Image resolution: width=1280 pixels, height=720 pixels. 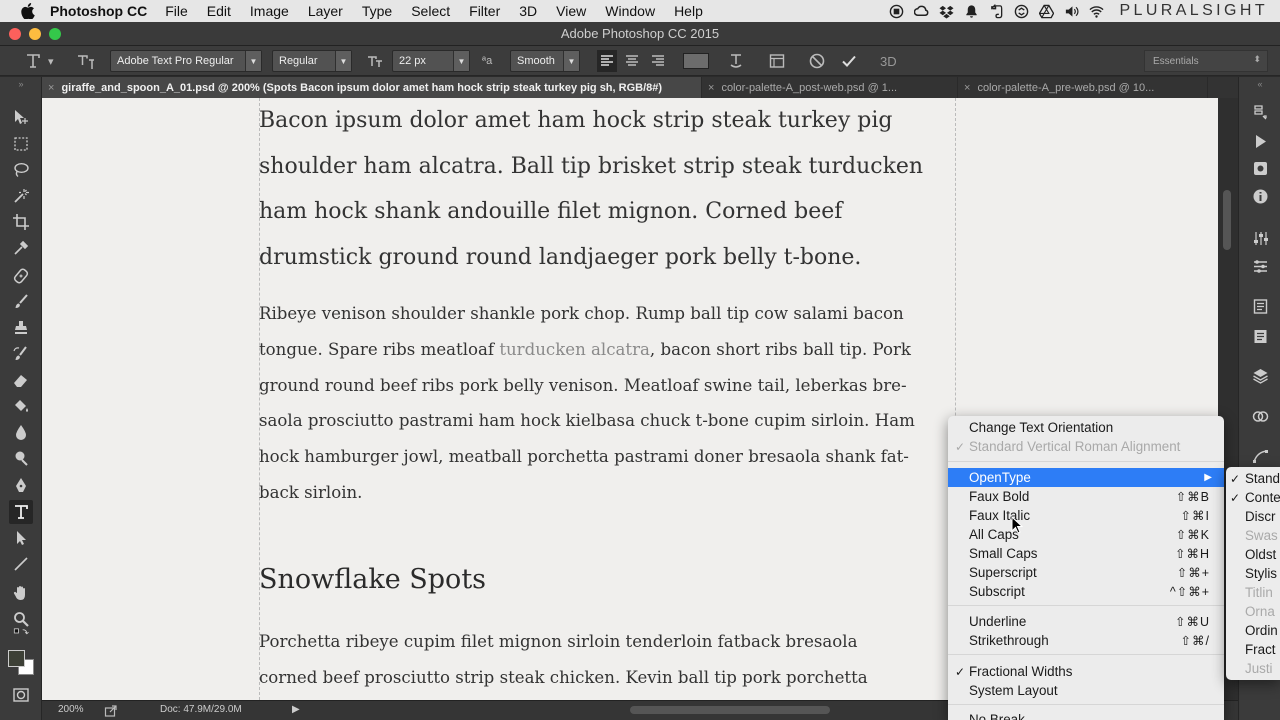 What do you see at coordinates (528, 11) in the screenshot?
I see `menu-3d: 3D` at bounding box center [528, 11].